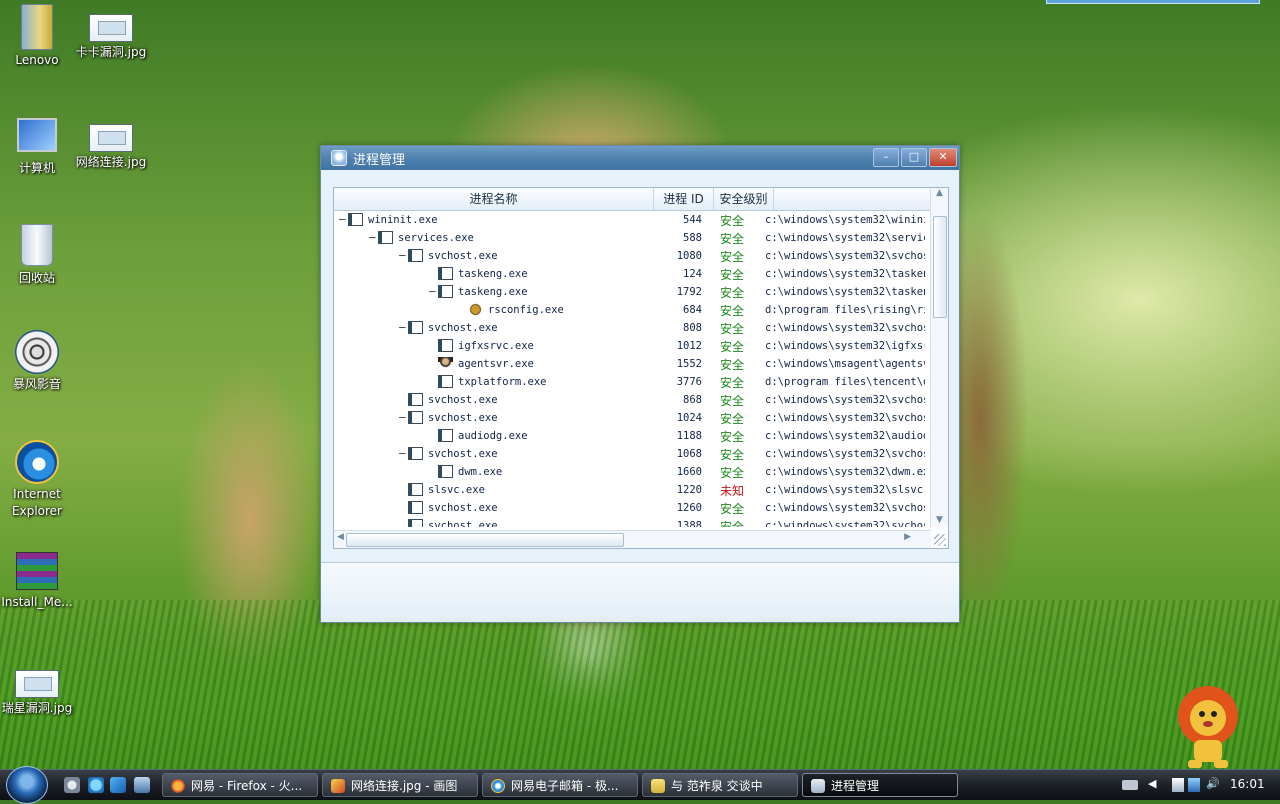 The width and height of the screenshot is (1280, 804). Describe the element at coordinates (818, 786) in the screenshot. I see `process-manager-icon` at that location.